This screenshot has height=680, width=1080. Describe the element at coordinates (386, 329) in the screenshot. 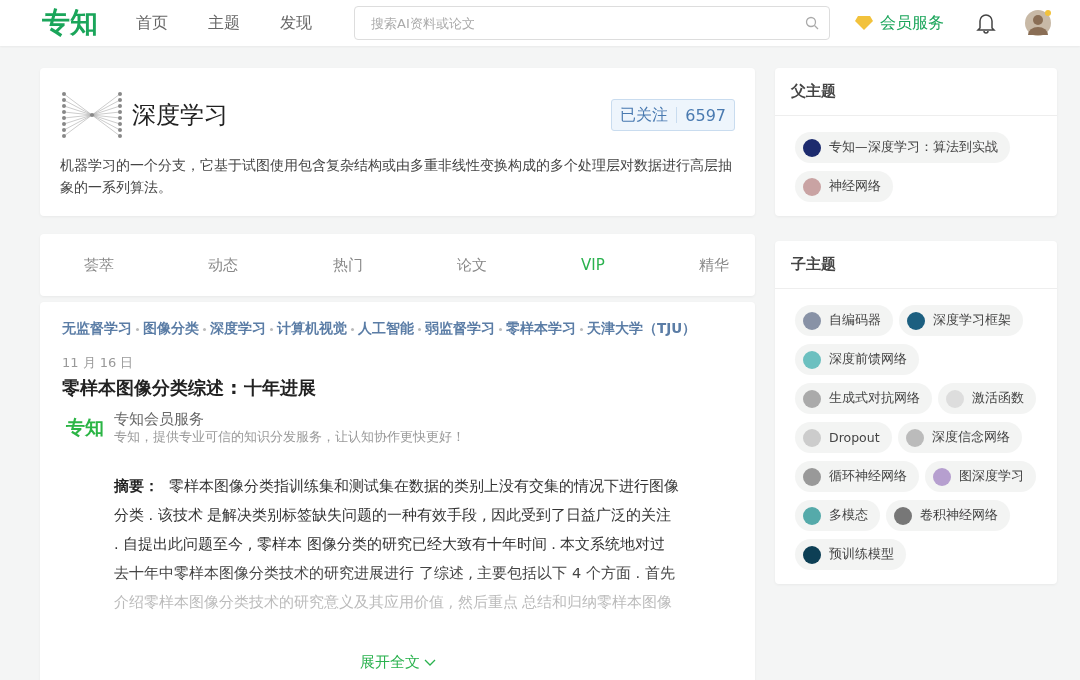

I see `tag-link: 人工智能` at that location.